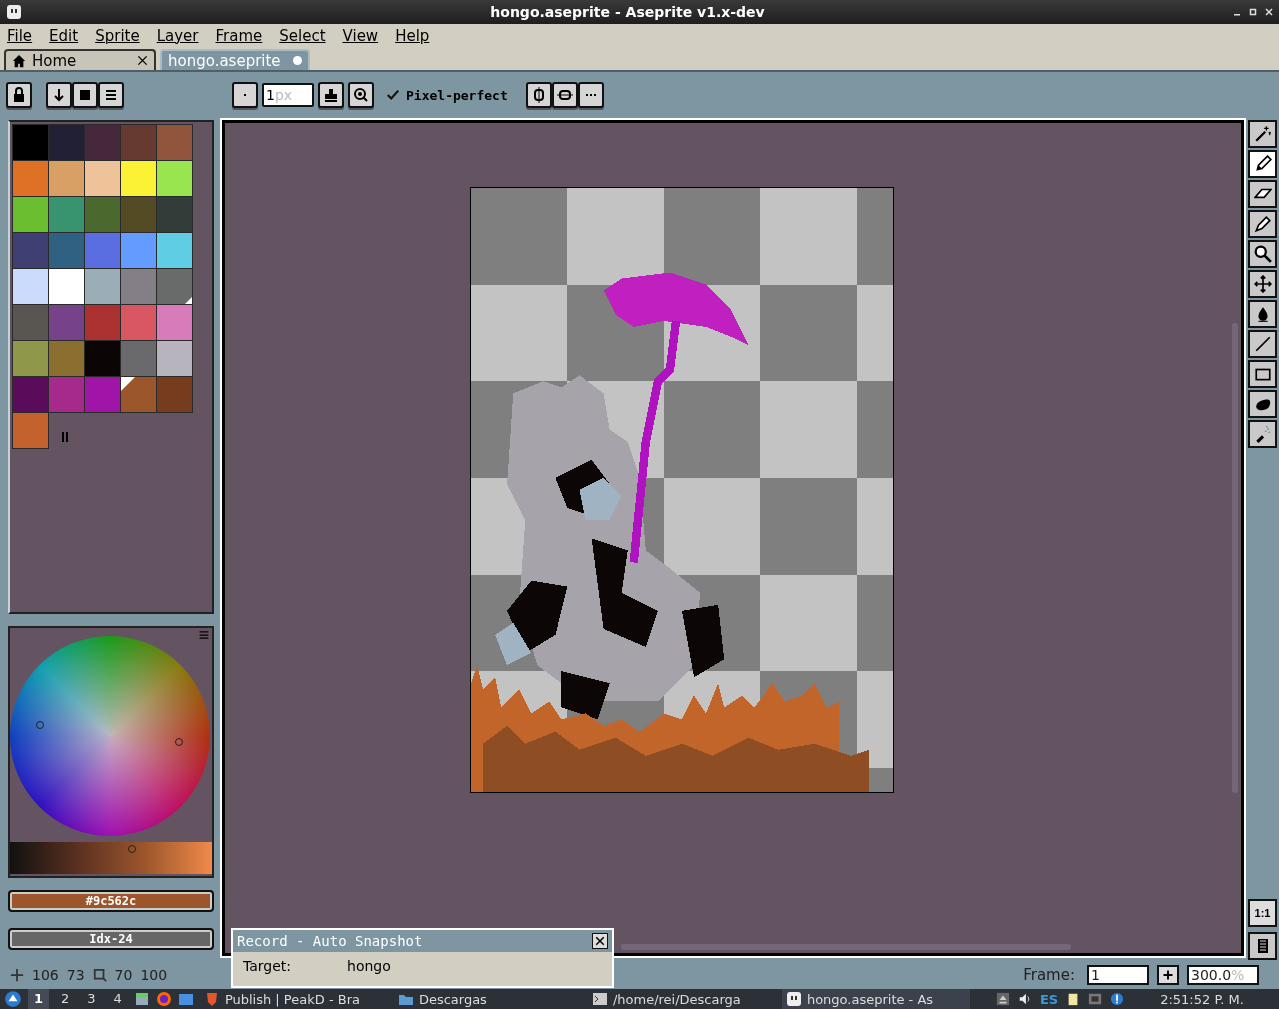 This screenshot has height=1009, width=1279. Describe the element at coordinates (361, 95) in the screenshot. I see `tolerance-button` at that location.